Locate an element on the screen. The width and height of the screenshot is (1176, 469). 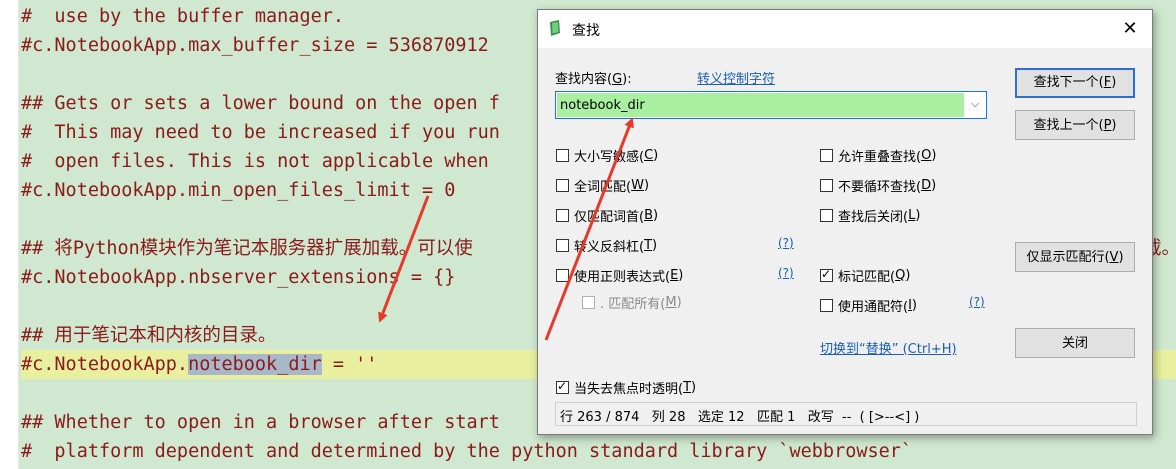
word-start-checkbox: 仅匹配词首(B) is located at coordinates (607, 215).